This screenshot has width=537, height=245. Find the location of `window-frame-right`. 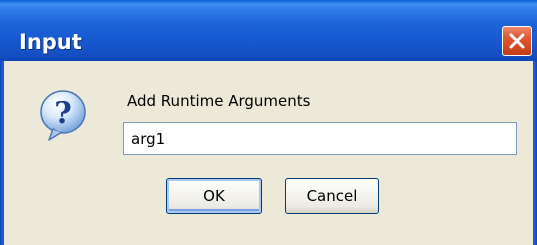

window-frame-right is located at coordinates (535, 153).